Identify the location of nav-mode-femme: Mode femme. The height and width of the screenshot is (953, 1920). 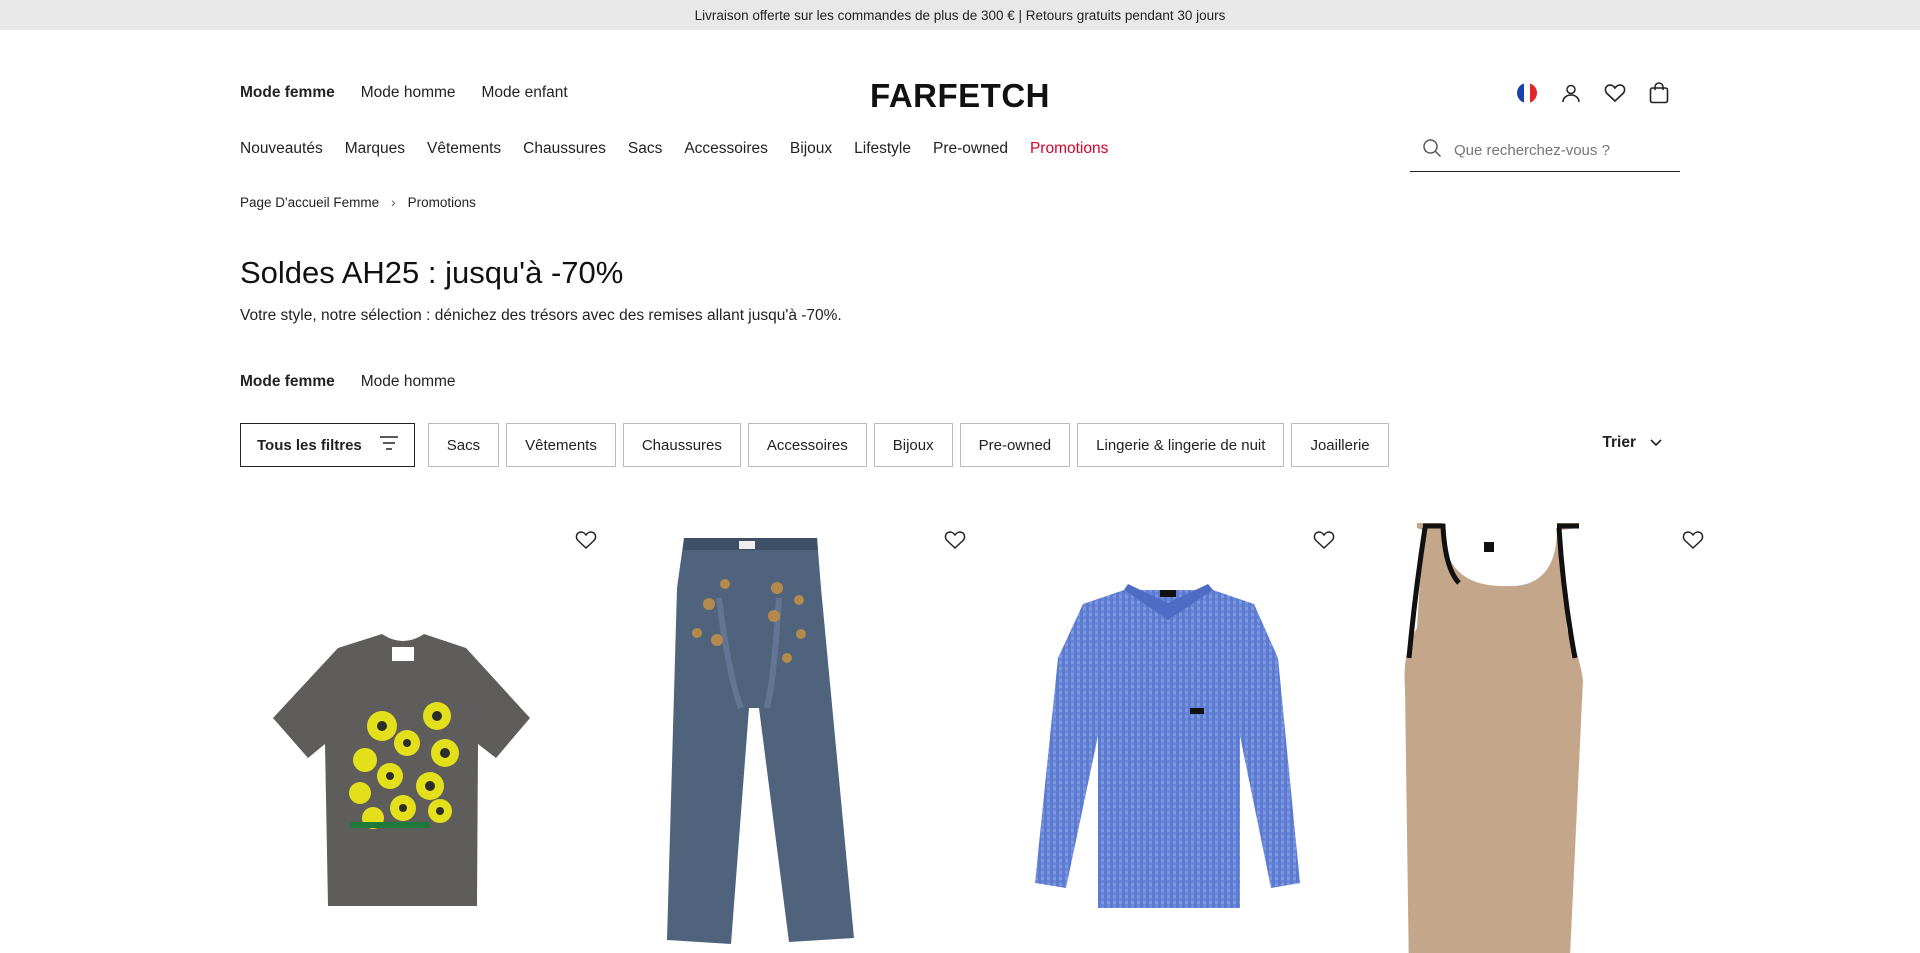
(287, 93).